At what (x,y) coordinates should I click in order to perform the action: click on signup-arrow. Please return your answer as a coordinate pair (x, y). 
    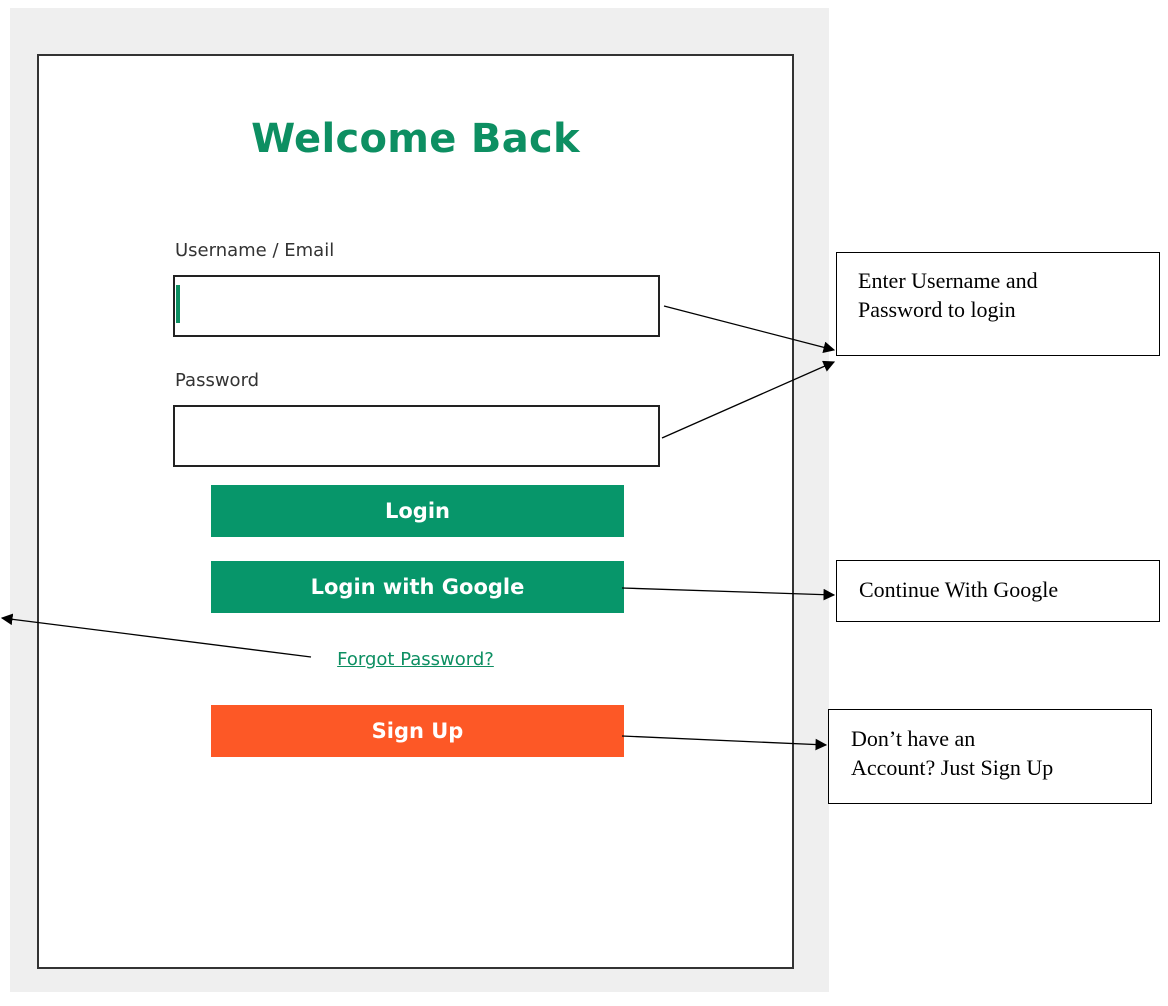
    Looking at the image, I should click on (724, 743).